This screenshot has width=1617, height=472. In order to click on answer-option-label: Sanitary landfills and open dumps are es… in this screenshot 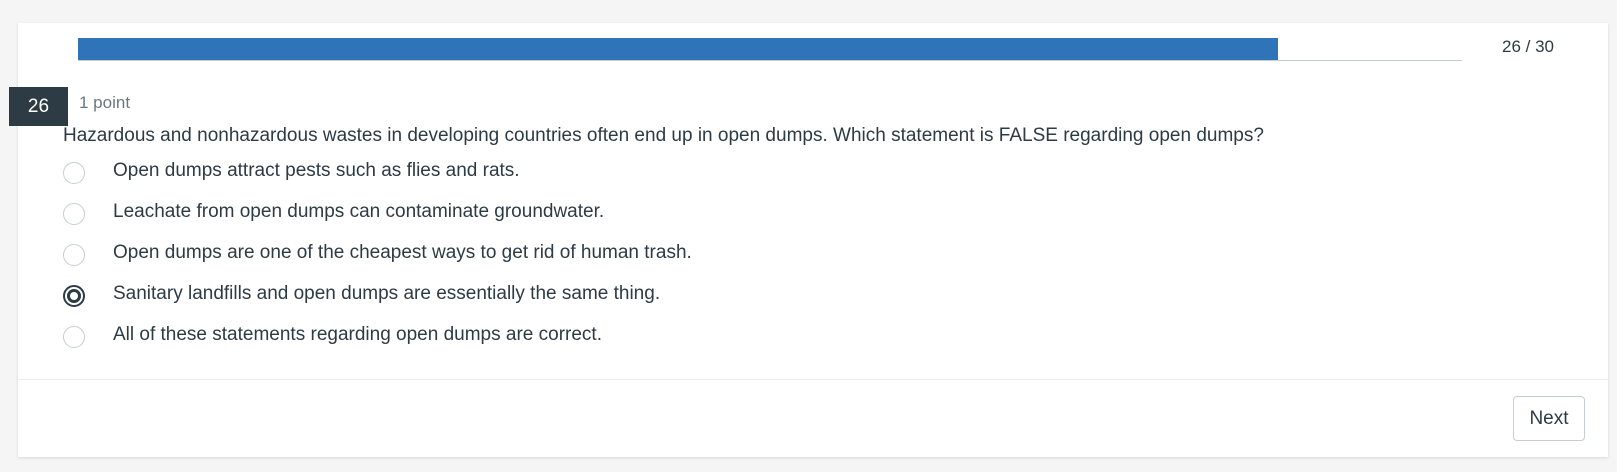, I will do `click(387, 293)`.